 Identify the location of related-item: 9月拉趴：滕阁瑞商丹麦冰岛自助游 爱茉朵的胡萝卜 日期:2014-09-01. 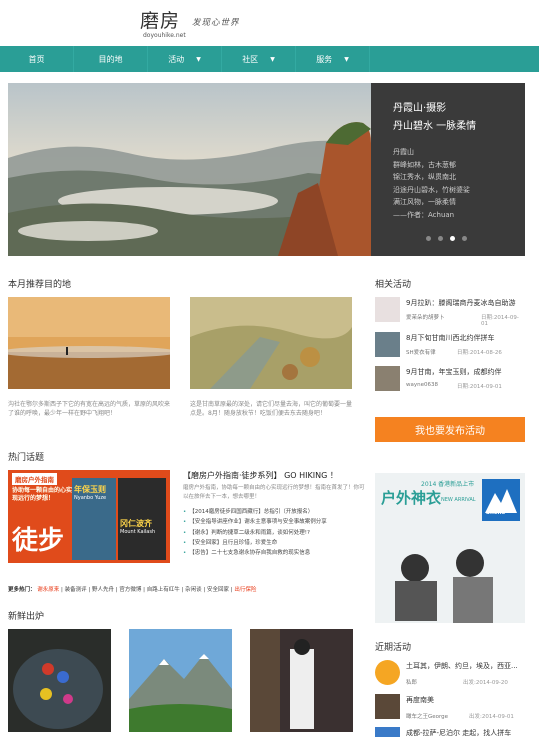
(450, 312).